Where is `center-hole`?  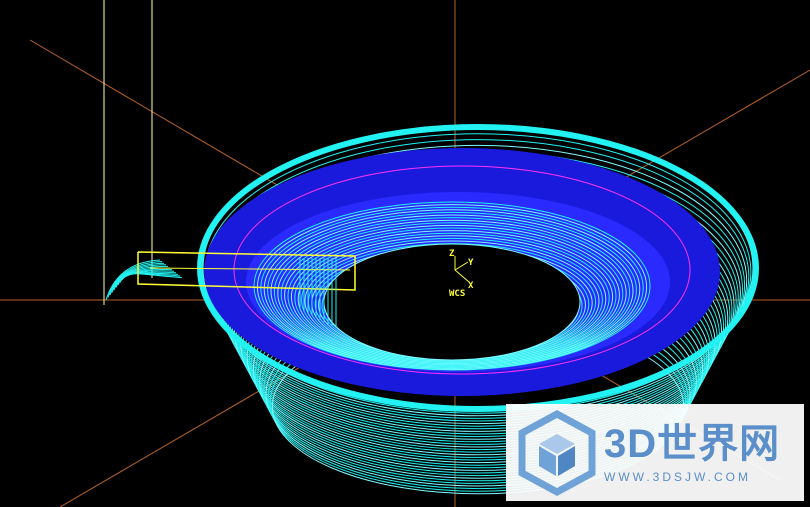
center-hole is located at coordinates (452, 302).